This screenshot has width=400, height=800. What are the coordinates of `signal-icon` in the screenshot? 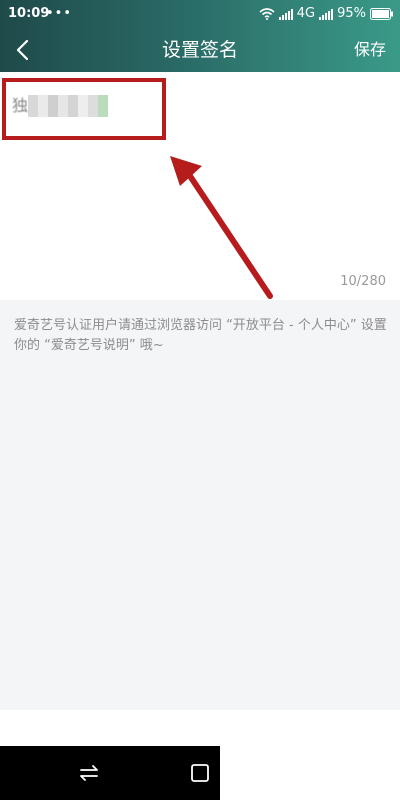 It's located at (285, 14).